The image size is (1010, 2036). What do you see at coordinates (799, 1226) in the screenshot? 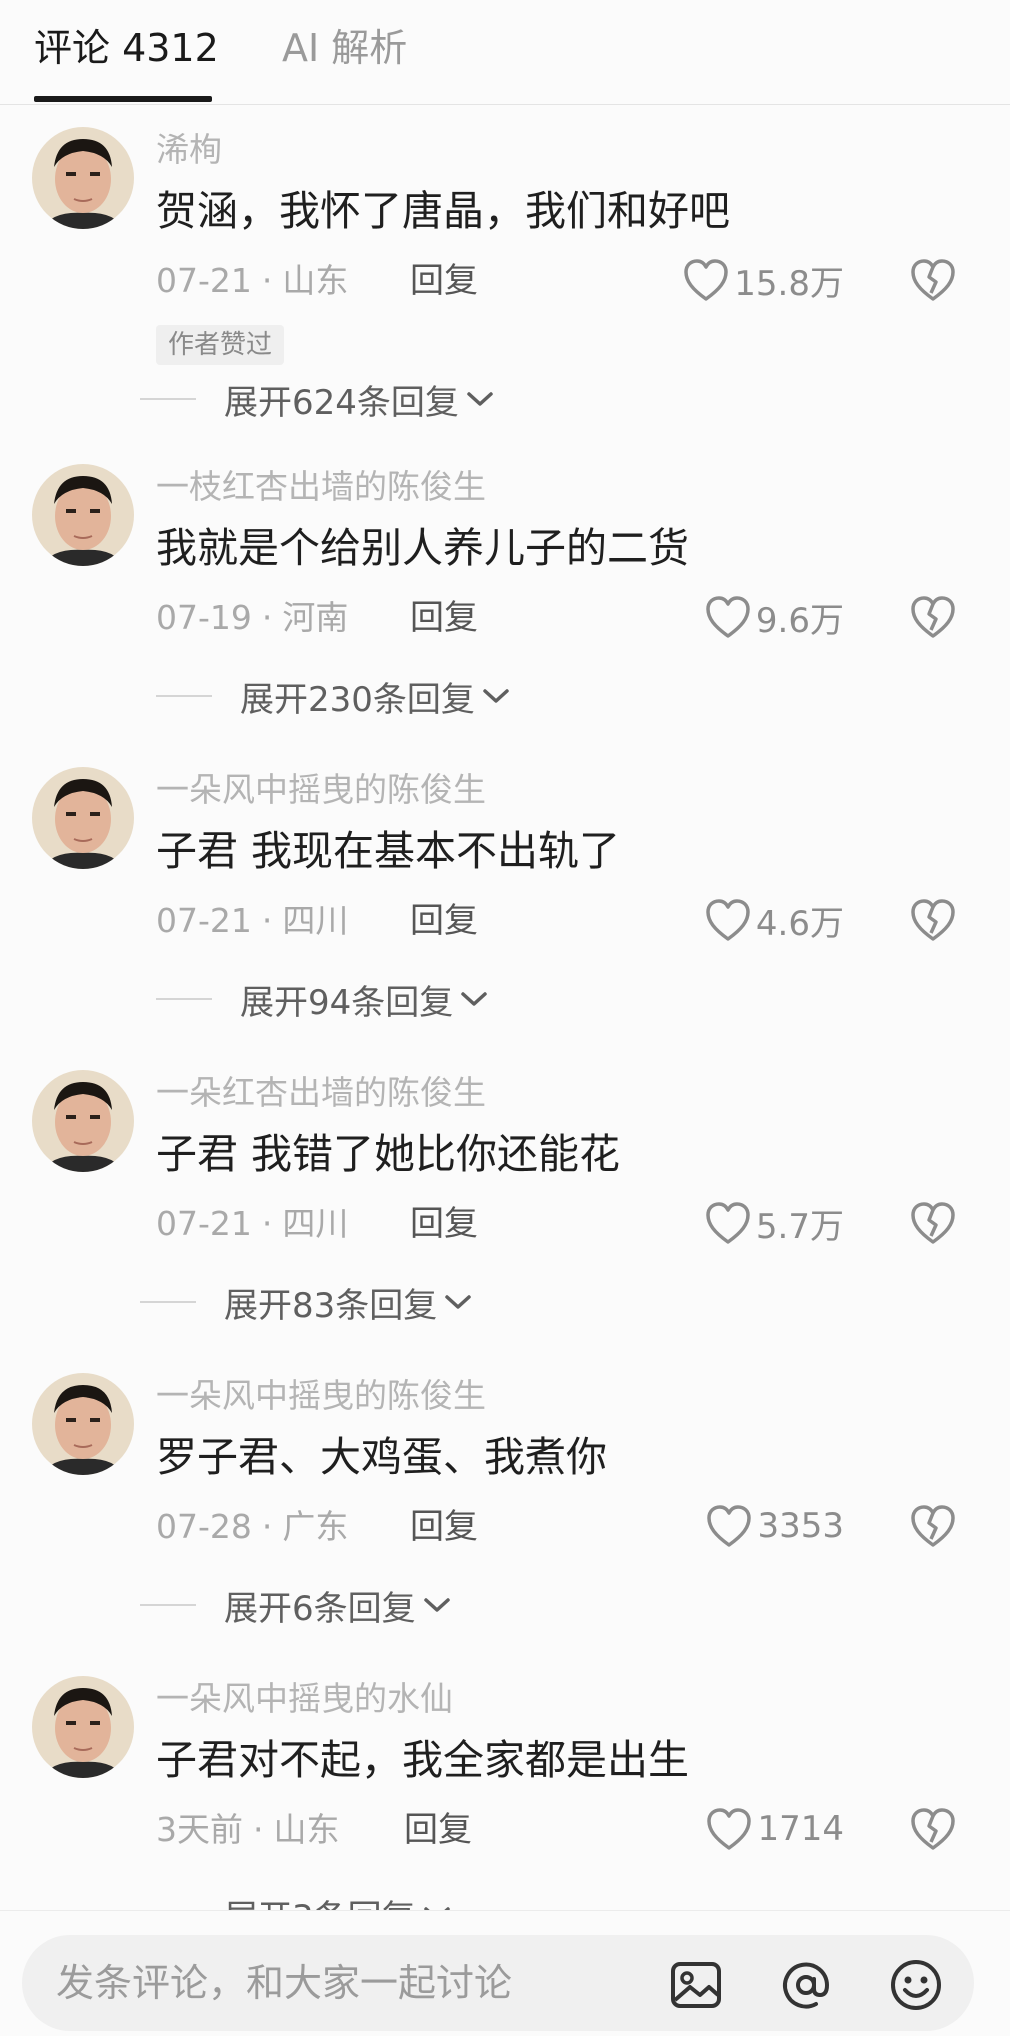
I see `like-count: 5.7万` at bounding box center [799, 1226].